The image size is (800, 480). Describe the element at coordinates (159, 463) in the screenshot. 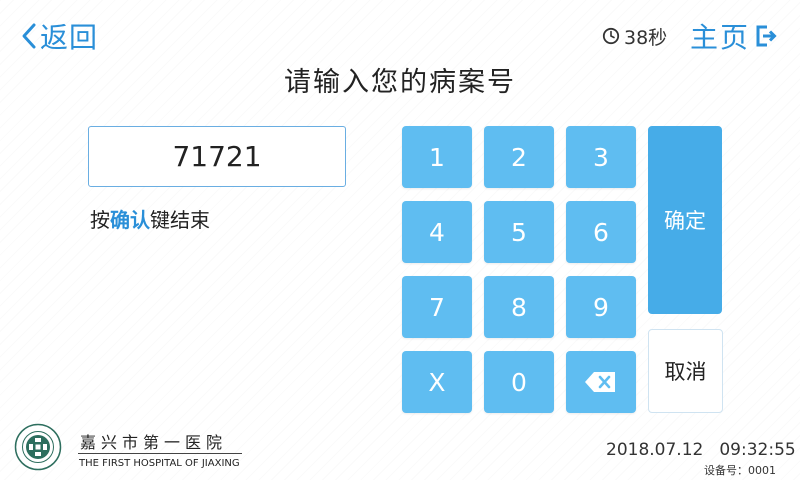

I see `hospital-name-en: THE FIRST HOSPITAL OF JIAXING` at that location.